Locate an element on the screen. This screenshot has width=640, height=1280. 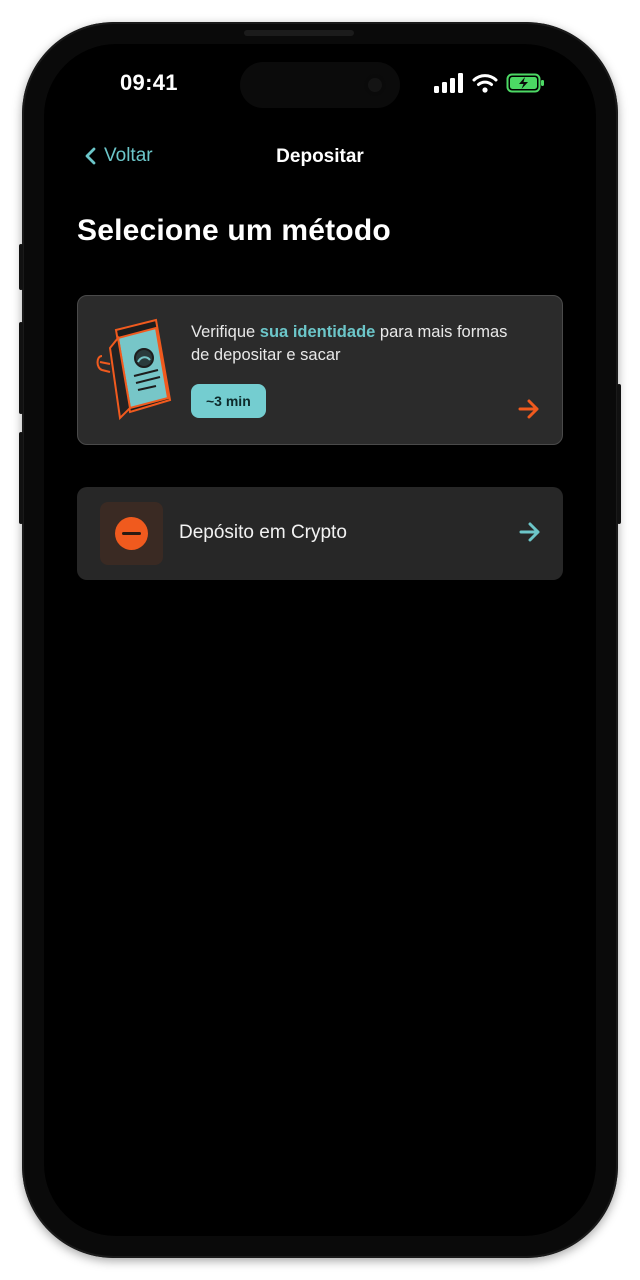
dynamic-island is located at coordinates (320, 85).